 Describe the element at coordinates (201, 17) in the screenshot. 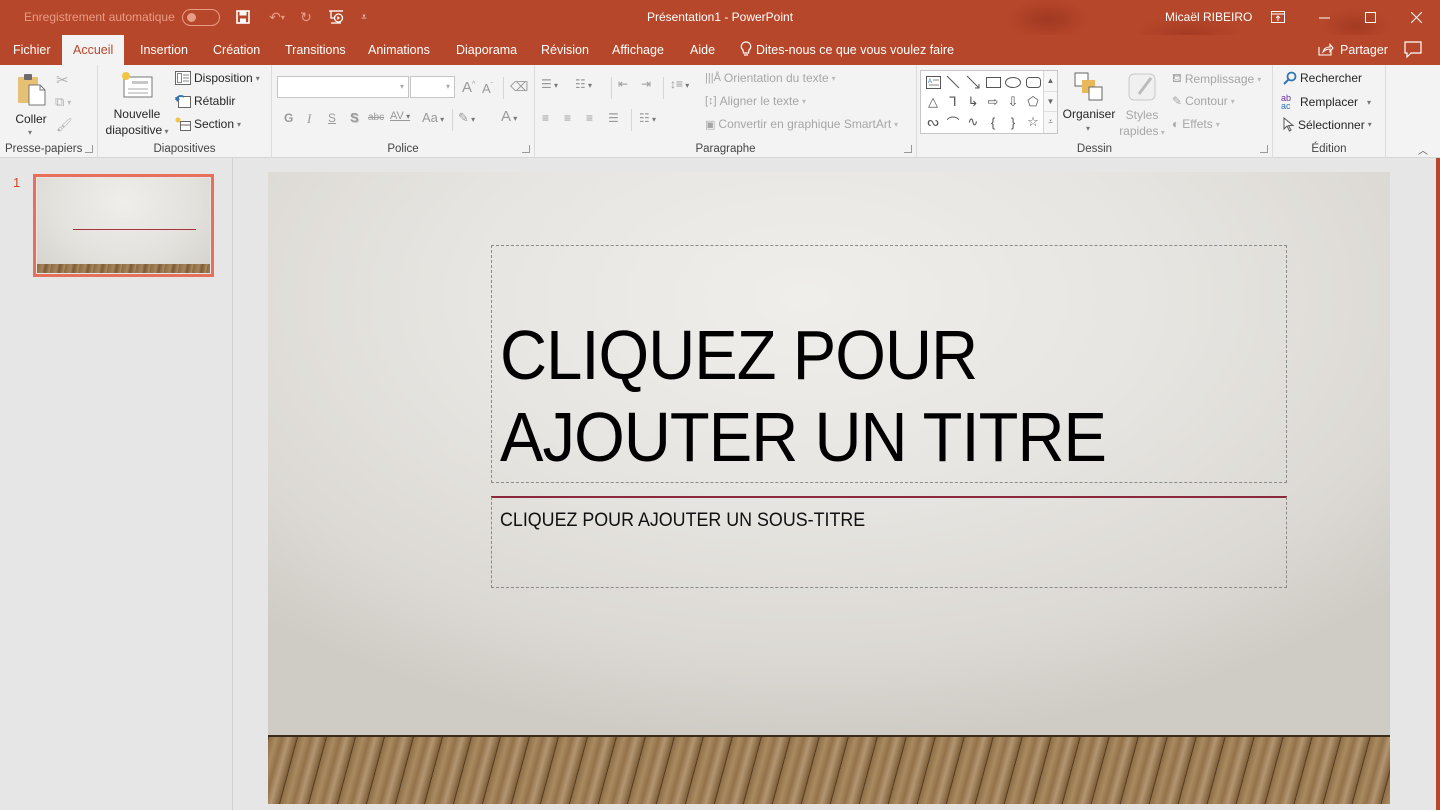

I see `autosave-toggle` at that location.